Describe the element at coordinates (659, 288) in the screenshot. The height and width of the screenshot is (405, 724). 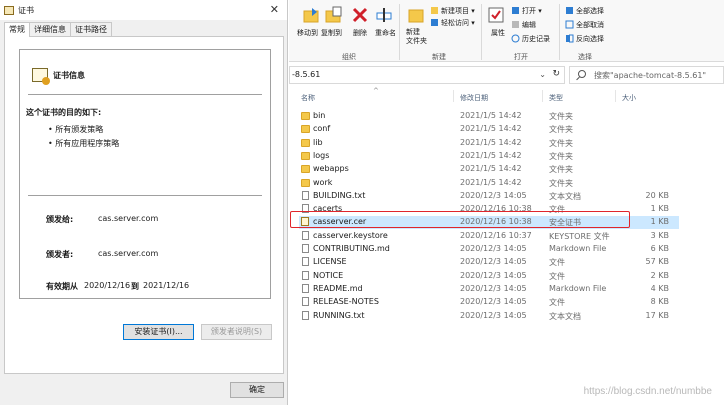
I see `file-size: 4 KB` at that location.